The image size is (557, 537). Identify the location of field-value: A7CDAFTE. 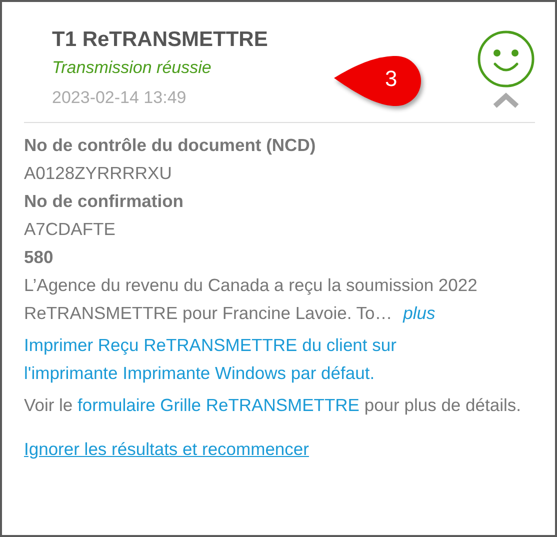
(70, 229).